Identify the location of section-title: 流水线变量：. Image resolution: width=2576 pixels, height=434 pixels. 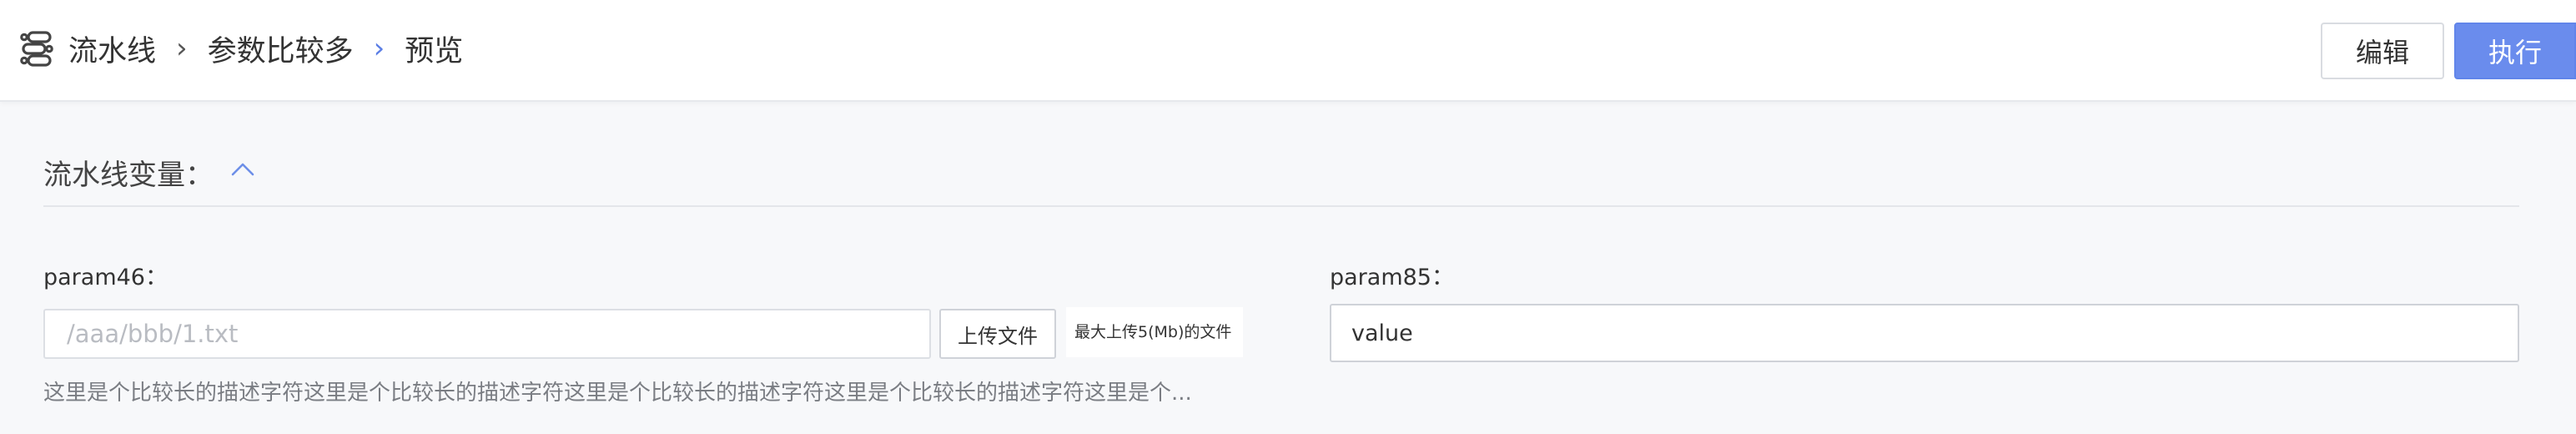
(128, 175).